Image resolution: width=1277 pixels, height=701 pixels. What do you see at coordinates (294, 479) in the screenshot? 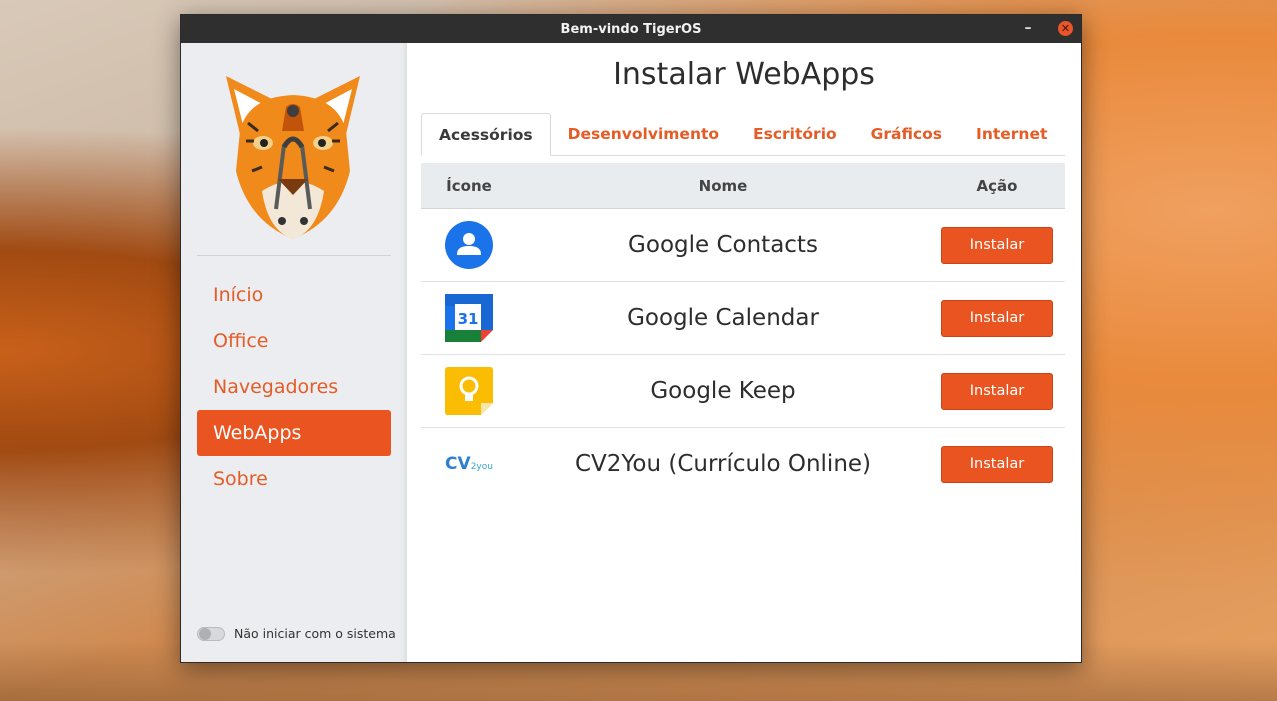
I see `sidebar-item-sobre: Sobre` at bounding box center [294, 479].